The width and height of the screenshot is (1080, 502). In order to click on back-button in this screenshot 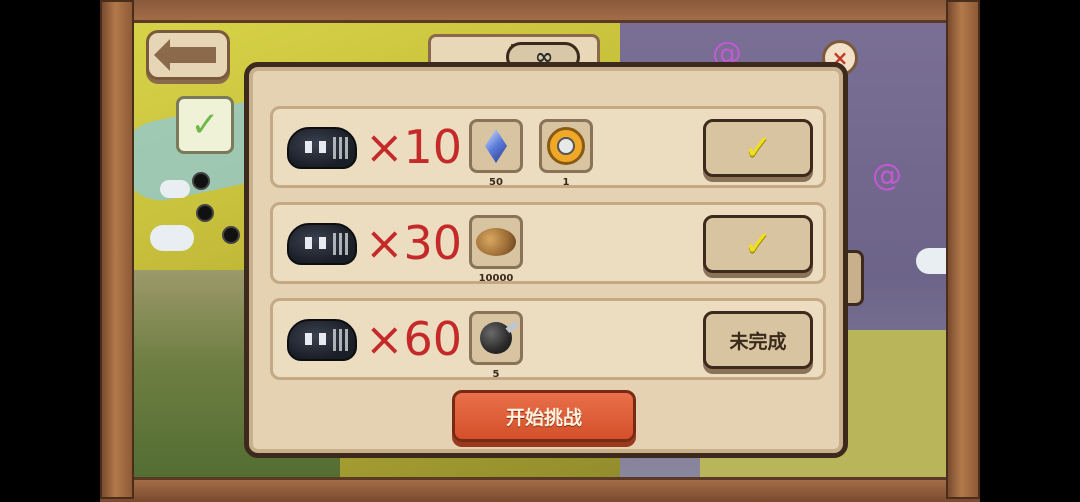, I will do `click(188, 55)`.